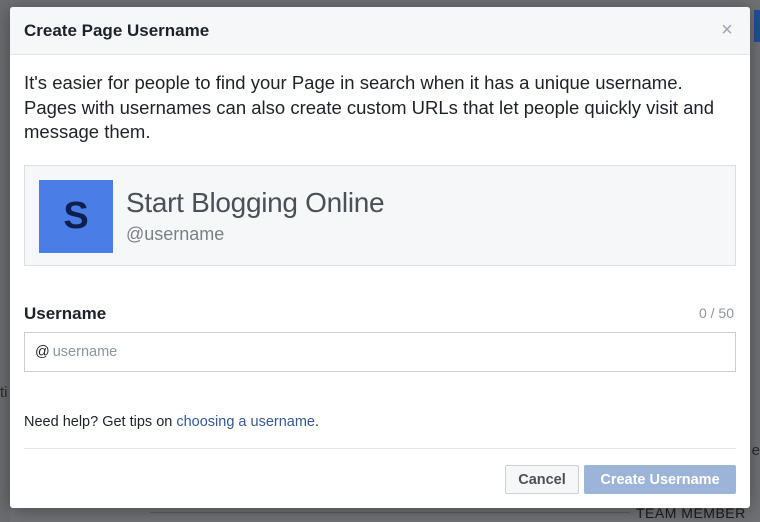  What do you see at coordinates (542, 479) in the screenshot?
I see `cancel-button: Cancel` at bounding box center [542, 479].